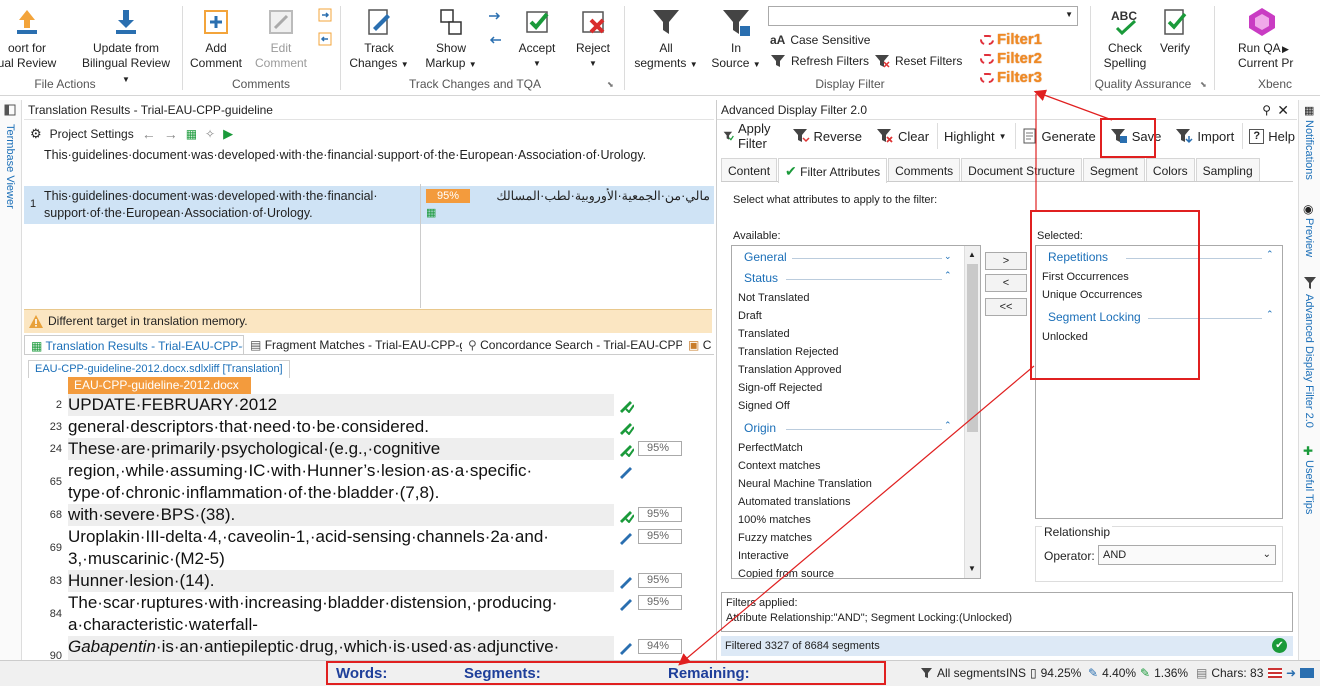 The width and height of the screenshot is (1320, 686). Describe the element at coordinates (451, 39) in the screenshot. I see `show-markup-button: Show Markup ▼` at that location.